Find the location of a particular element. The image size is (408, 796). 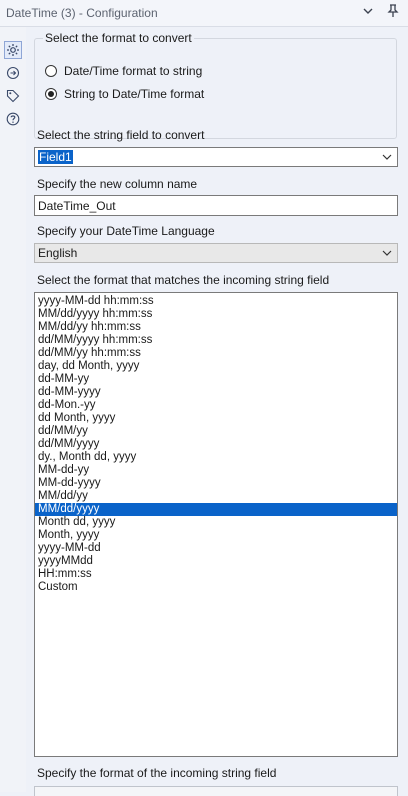

radio-string-to-datetime: String to Date/Time format is located at coordinates (124, 94).